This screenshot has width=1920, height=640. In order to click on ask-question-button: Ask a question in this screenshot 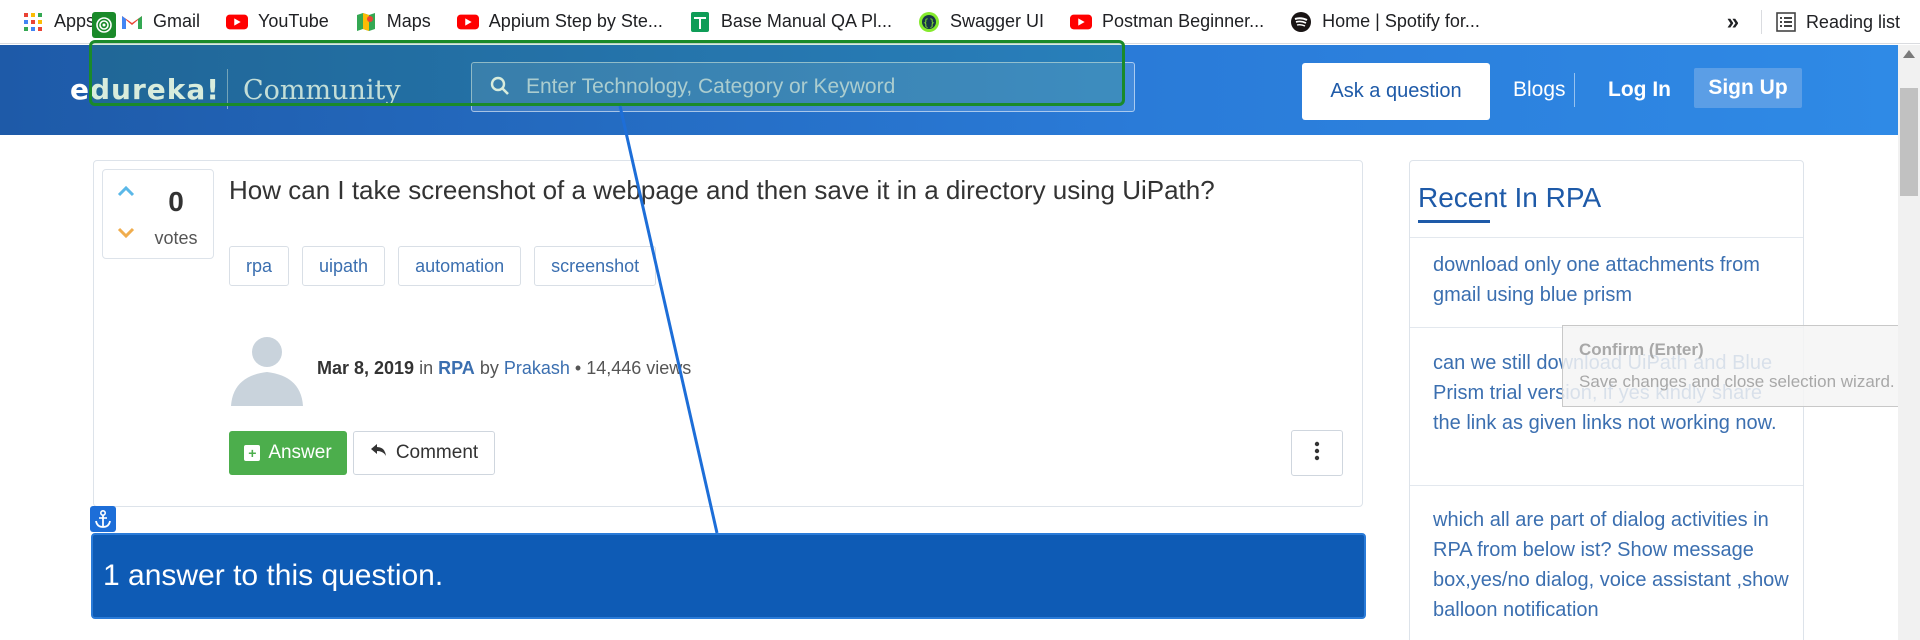, I will do `click(1396, 91)`.